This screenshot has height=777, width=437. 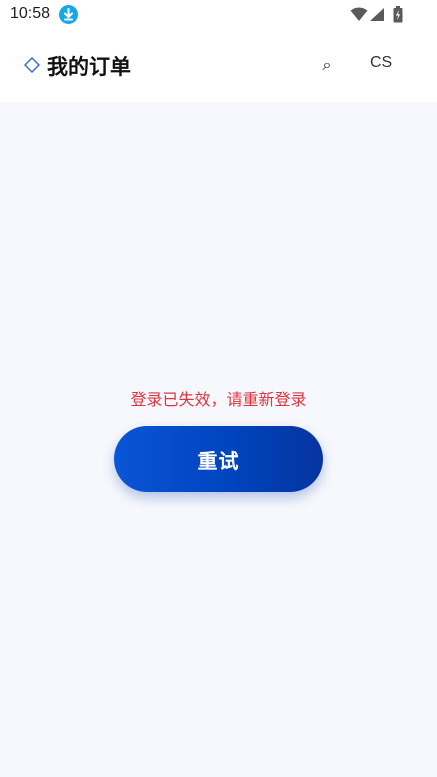 I want to click on app-header: 我的订单 ⌕ CS, so click(x=218, y=66).